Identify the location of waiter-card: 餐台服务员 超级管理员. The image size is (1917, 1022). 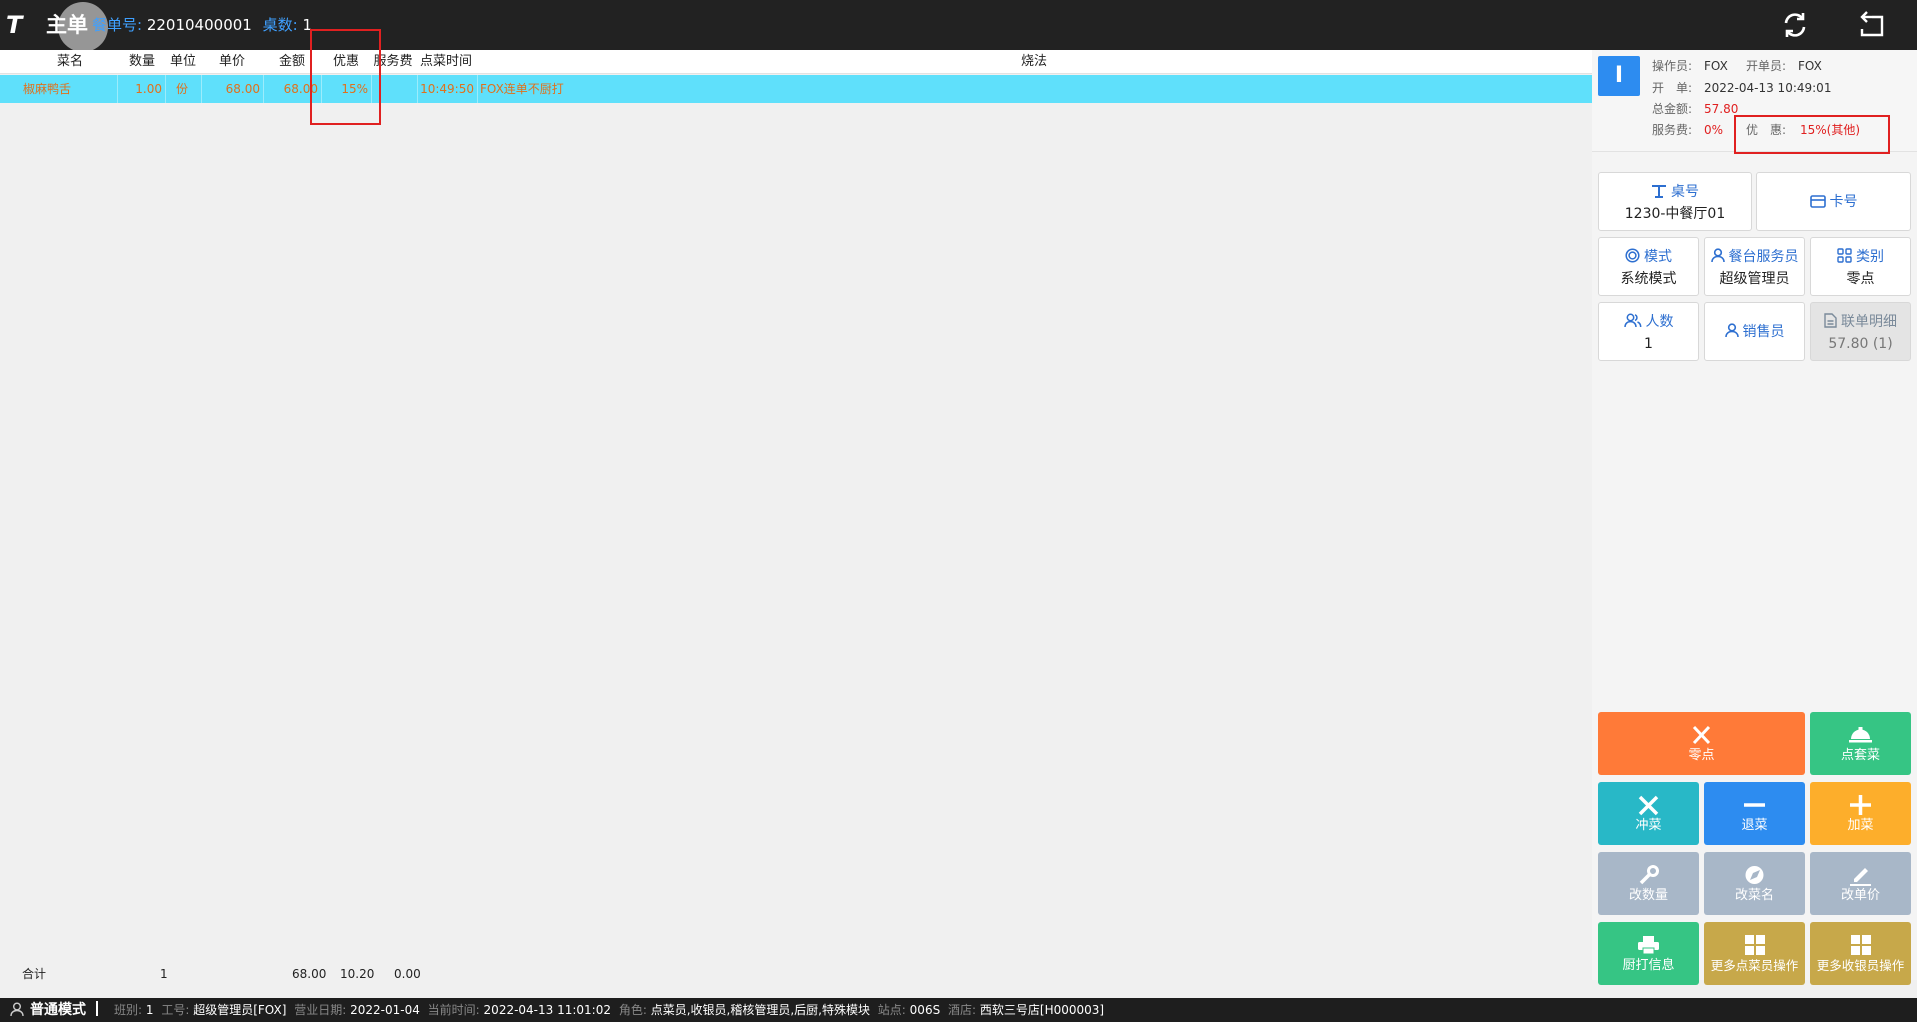
(1754, 266).